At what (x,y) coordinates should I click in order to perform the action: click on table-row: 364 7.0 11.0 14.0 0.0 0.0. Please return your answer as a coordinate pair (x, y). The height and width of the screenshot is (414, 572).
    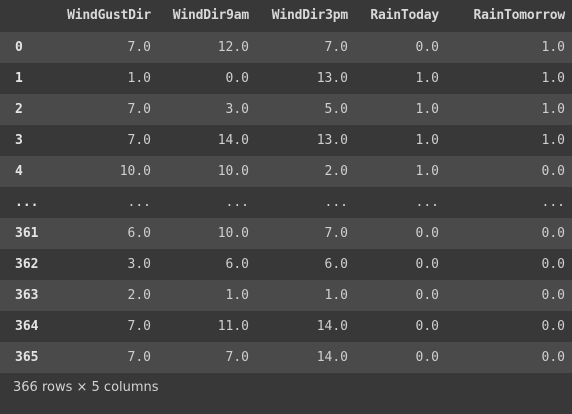
    Looking at the image, I should click on (286, 326).